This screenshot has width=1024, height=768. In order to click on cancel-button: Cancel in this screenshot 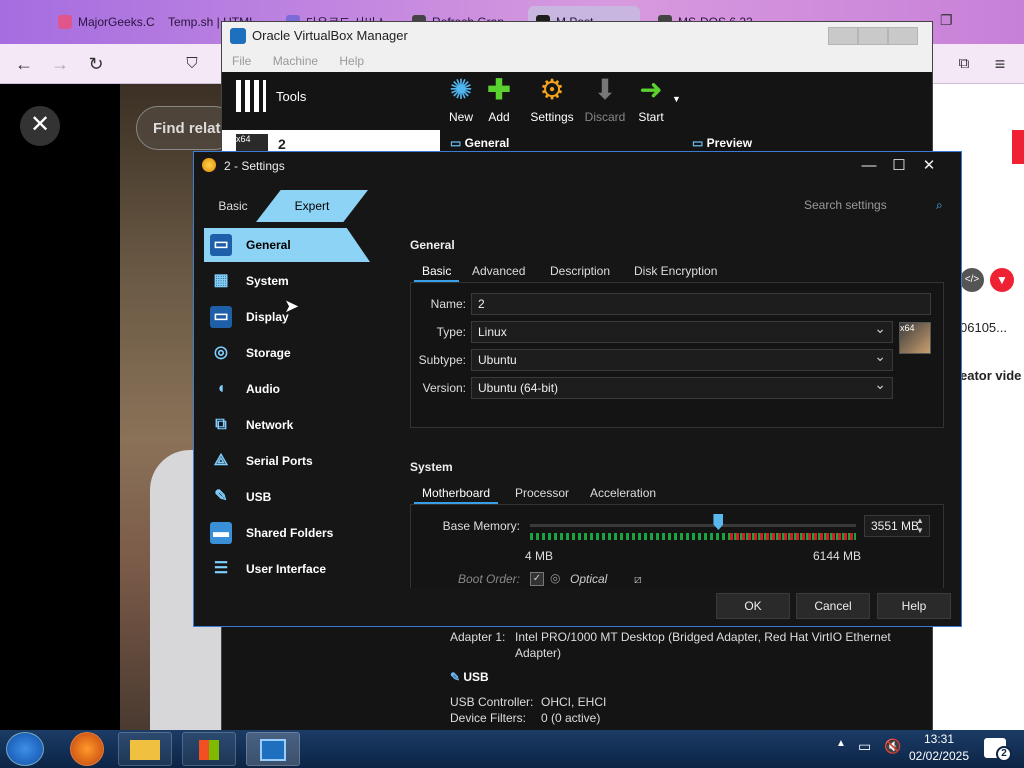, I will do `click(833, 606)`.